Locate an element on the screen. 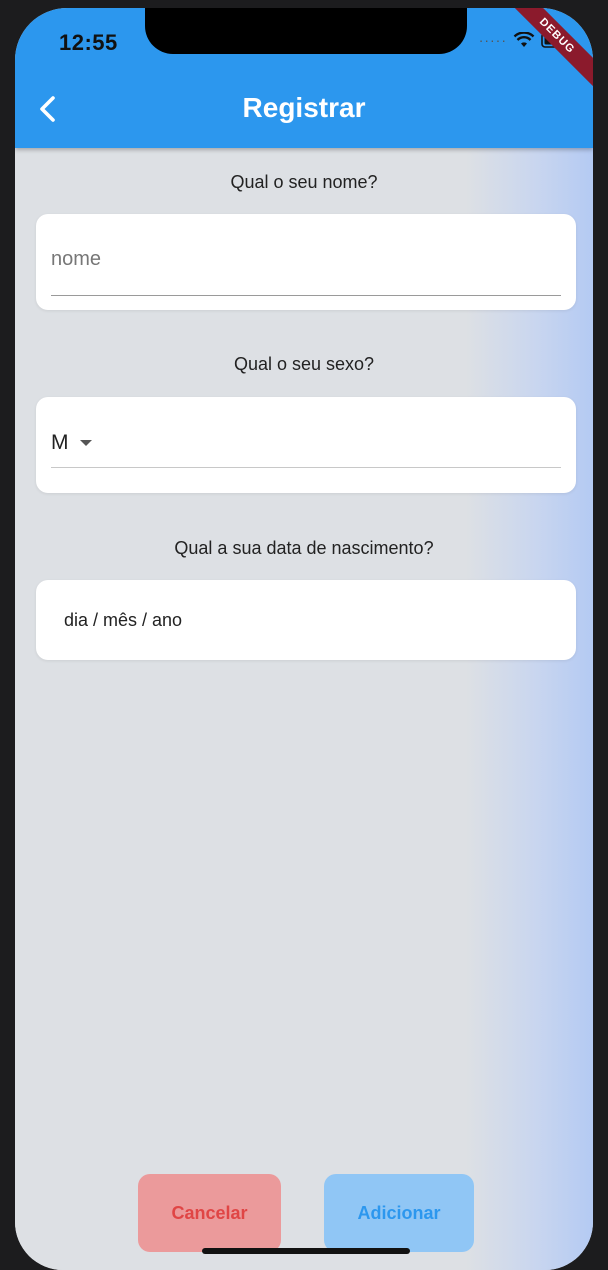 The width and height of the screenshot is (608, 1270). birthdate-value: dia / mês / ano is located at coordinates (123, 620).